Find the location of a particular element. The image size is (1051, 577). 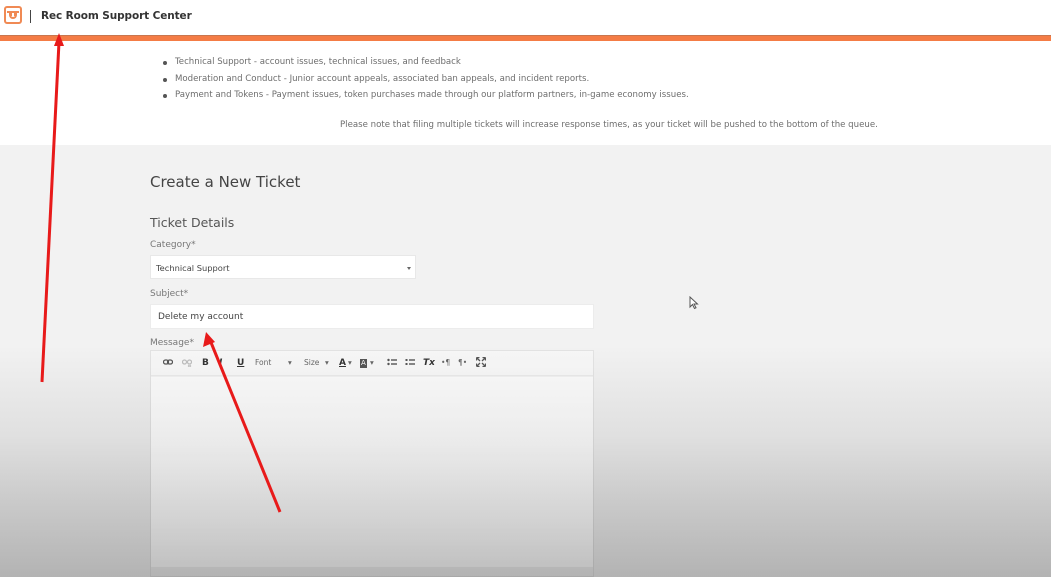

header-separator is located at coordinates (30, 16).